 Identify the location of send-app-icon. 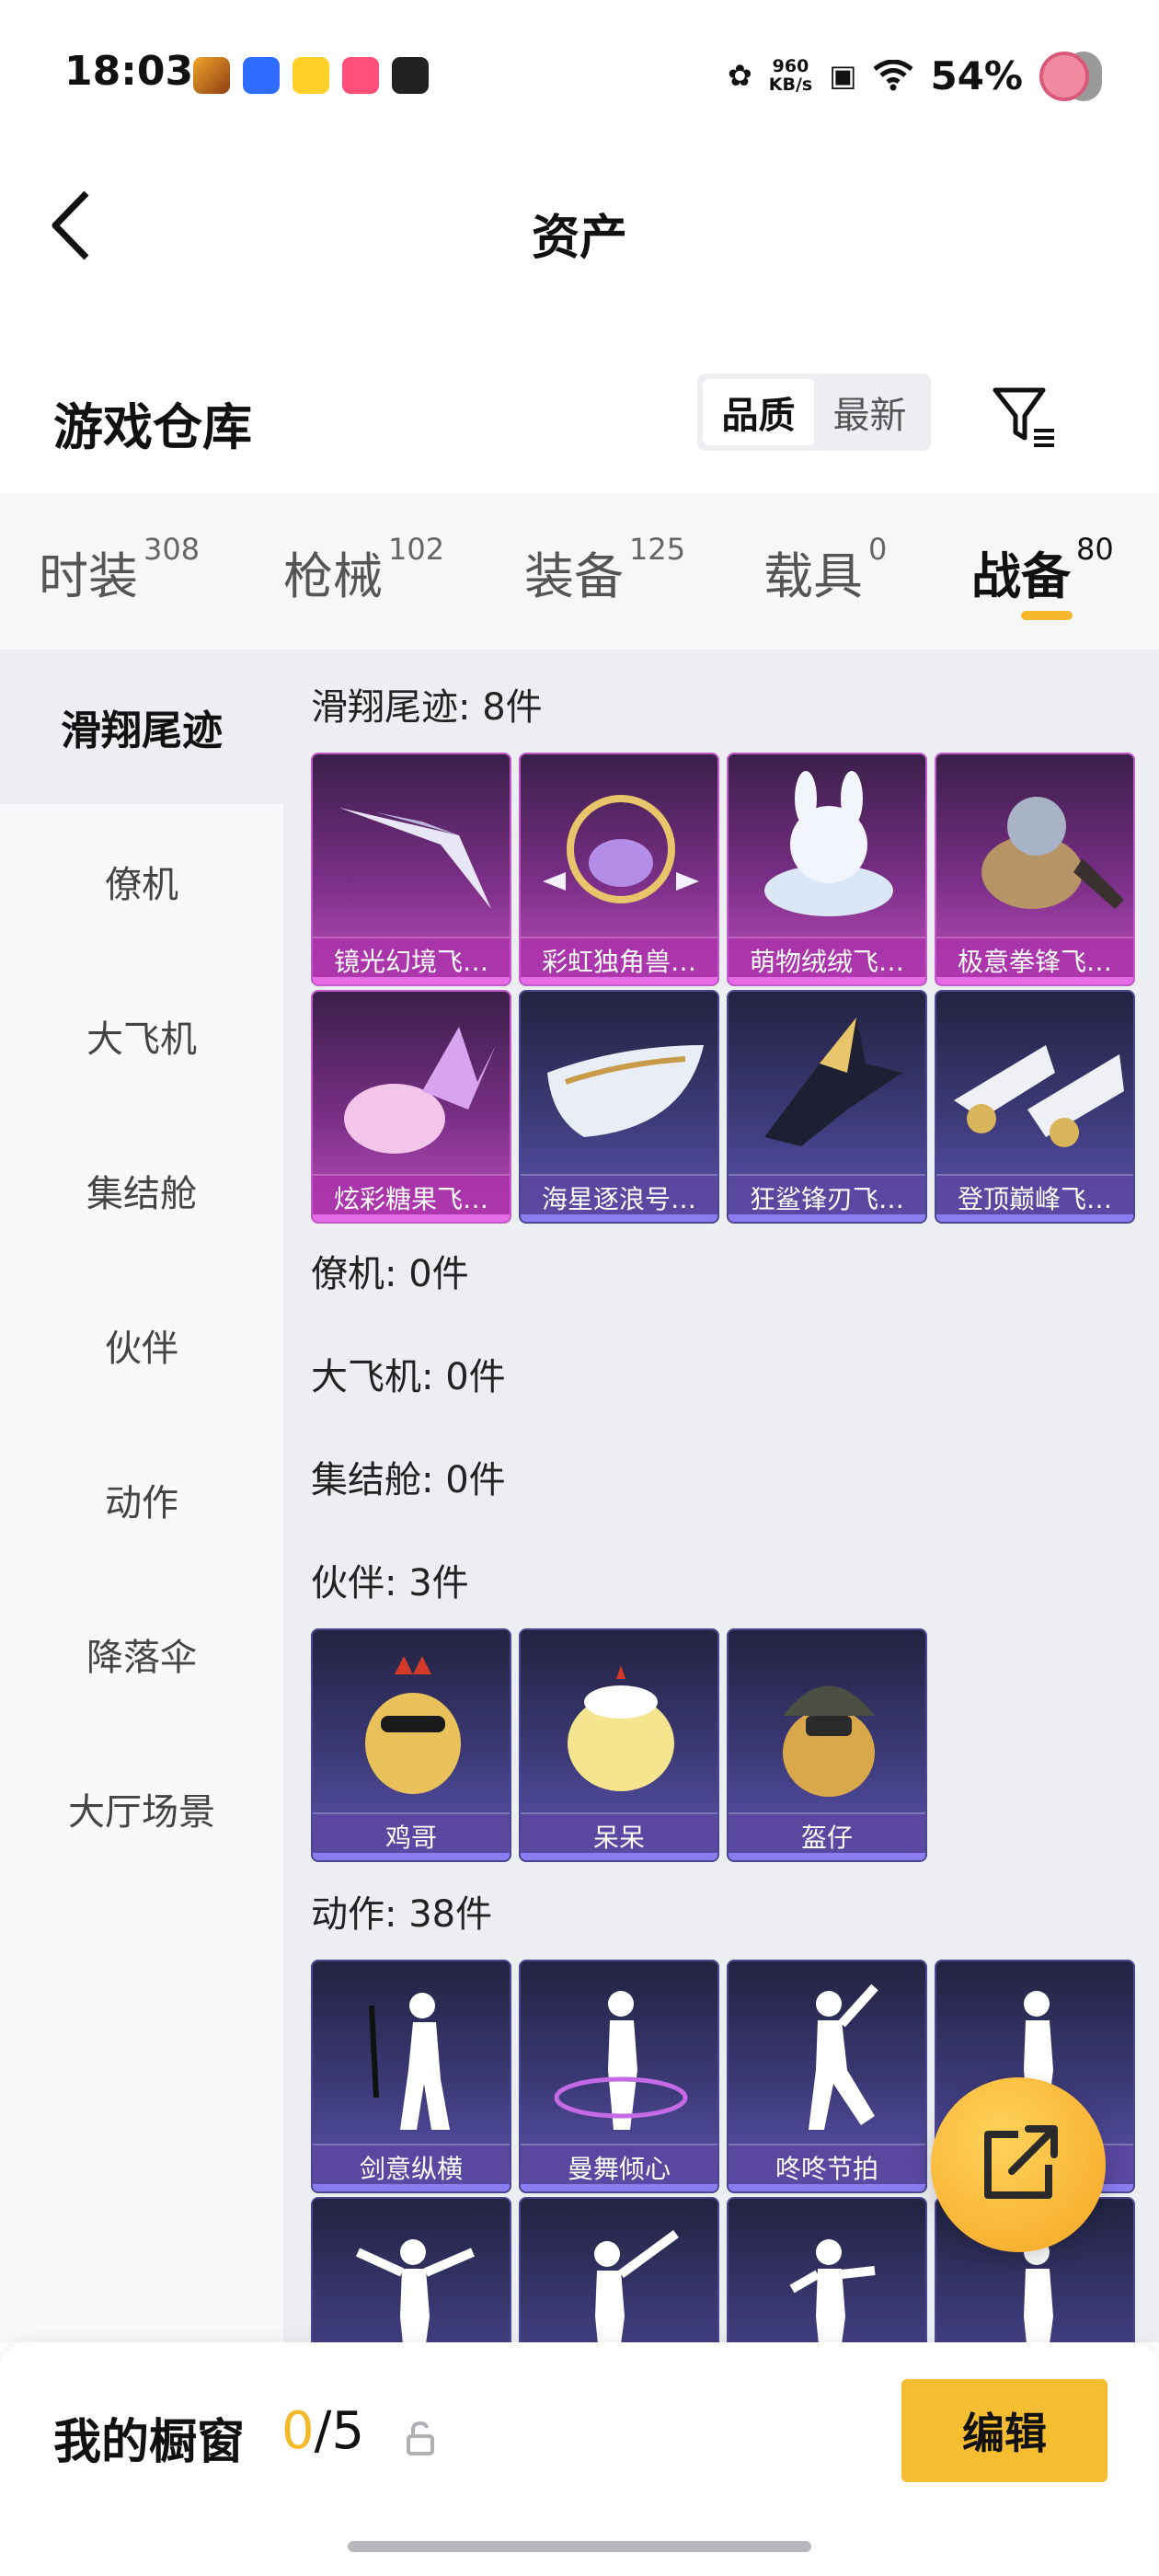
(410, 75).